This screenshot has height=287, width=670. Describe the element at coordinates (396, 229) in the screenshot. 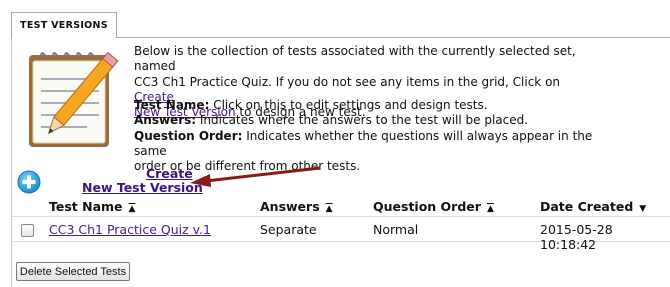

I see `question-order-cell: Normal` at that location.